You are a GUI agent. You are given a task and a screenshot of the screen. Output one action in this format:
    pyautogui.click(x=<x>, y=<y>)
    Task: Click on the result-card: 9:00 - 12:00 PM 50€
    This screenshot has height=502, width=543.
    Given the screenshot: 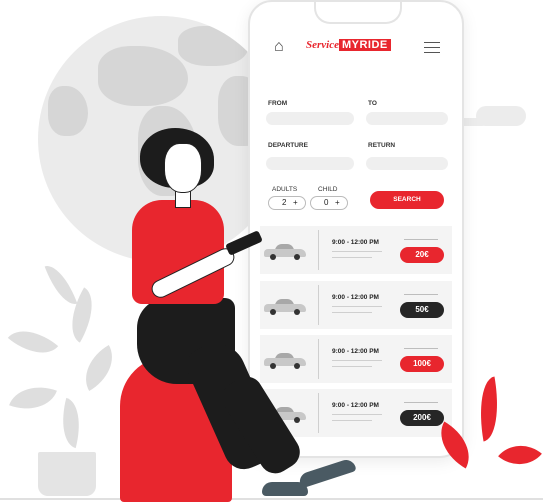 What is the action you would take?
    pyautogui.click(x=356, y=305)
    